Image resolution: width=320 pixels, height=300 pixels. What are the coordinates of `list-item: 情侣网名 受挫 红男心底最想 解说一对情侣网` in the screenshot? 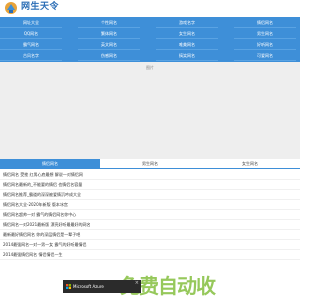 It's located at (150, 175).